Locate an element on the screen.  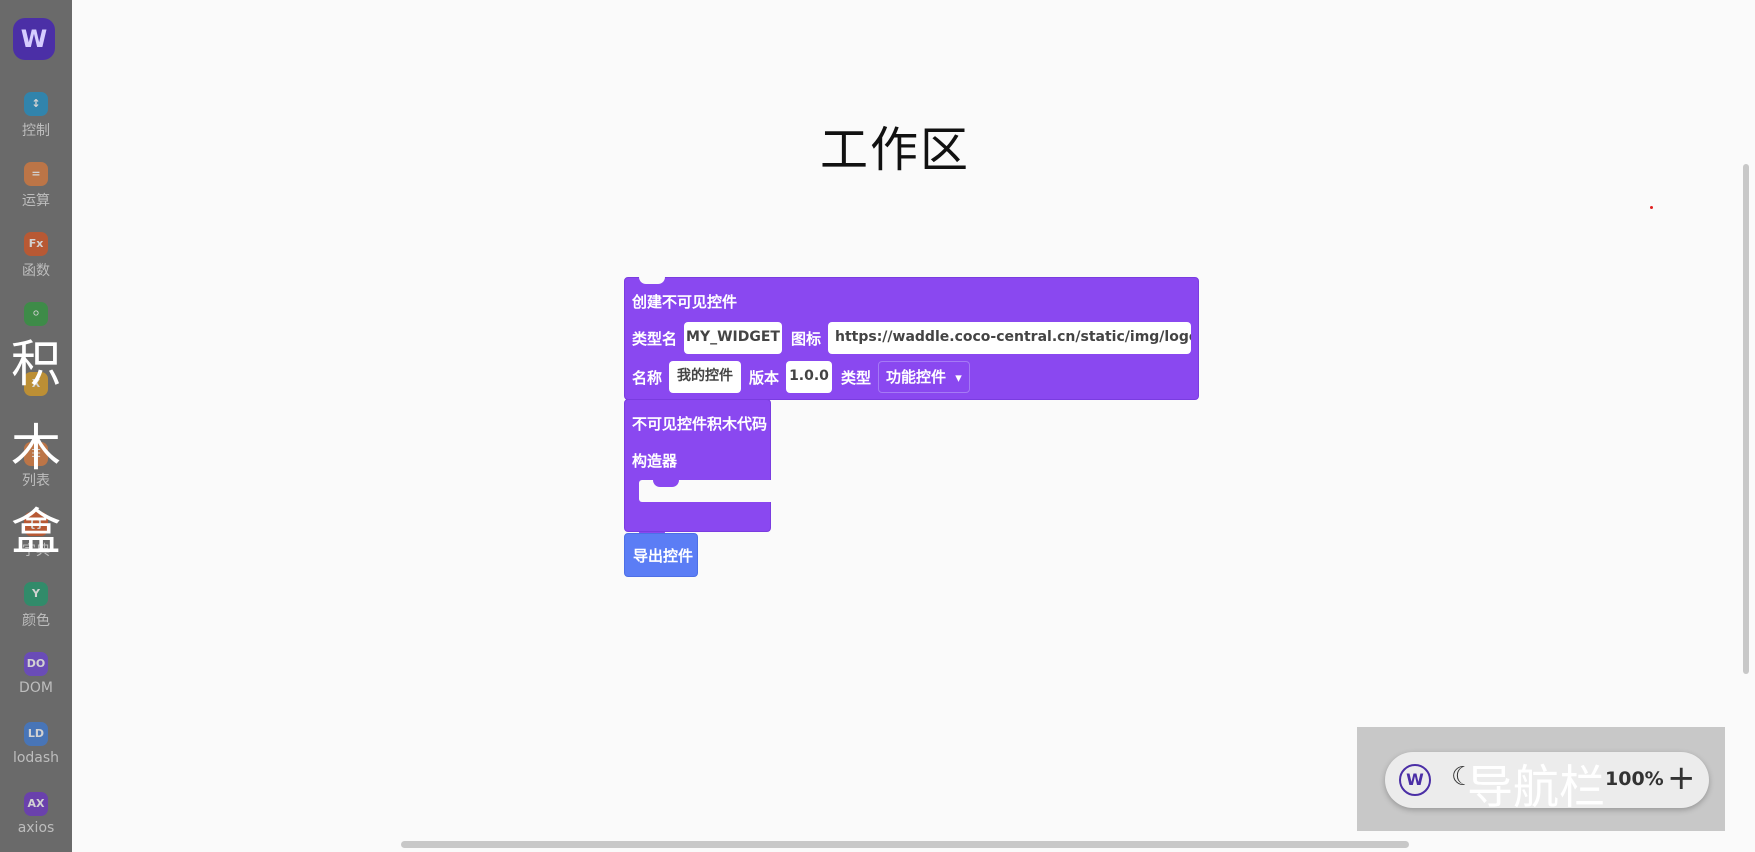
color-icon: Y is located at coordinates (36, 594).